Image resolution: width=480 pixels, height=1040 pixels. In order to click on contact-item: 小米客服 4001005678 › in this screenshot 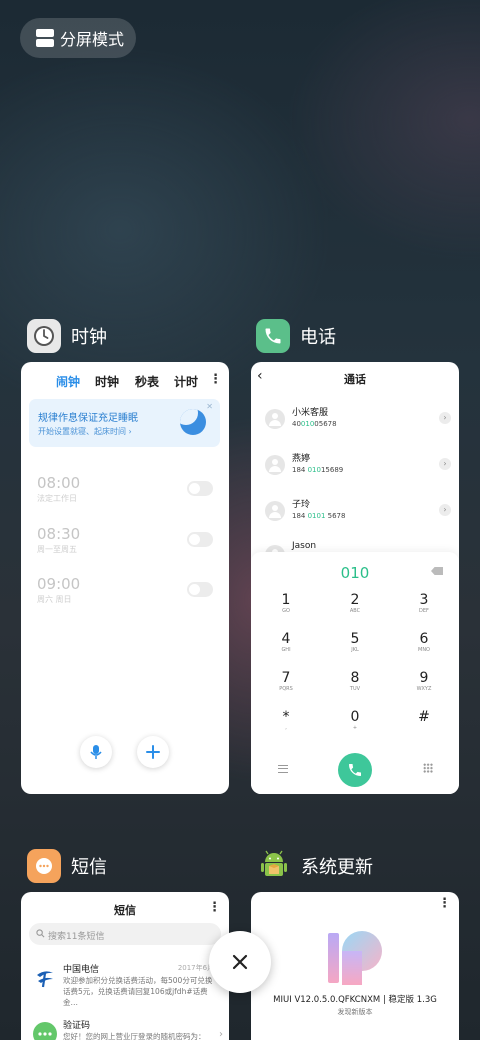, I will do `click(358, 421)`.